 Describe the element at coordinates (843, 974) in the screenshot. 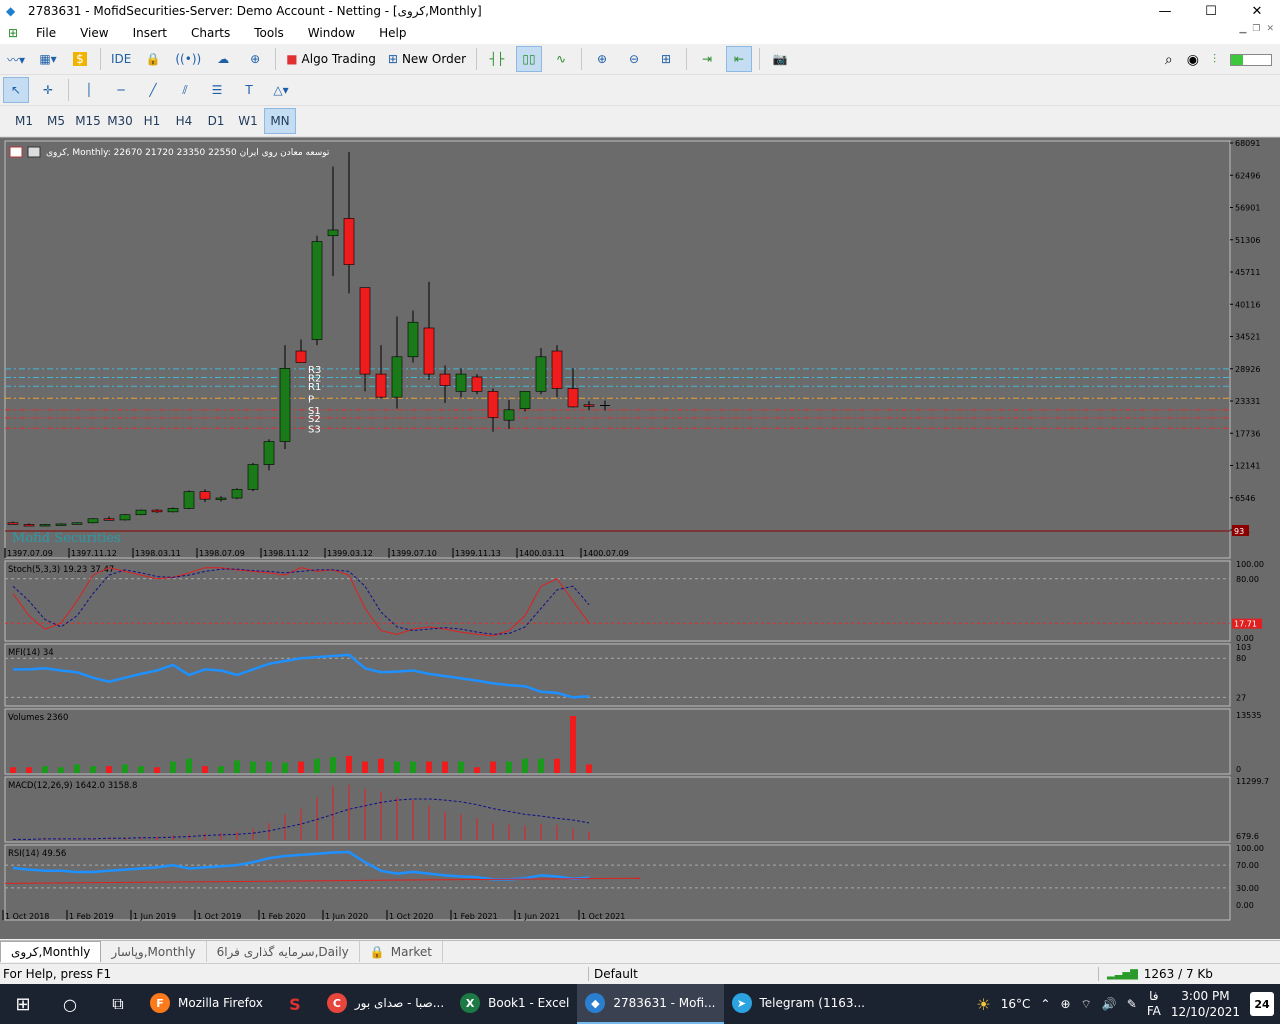

I see `profile-name: Default` at that location.